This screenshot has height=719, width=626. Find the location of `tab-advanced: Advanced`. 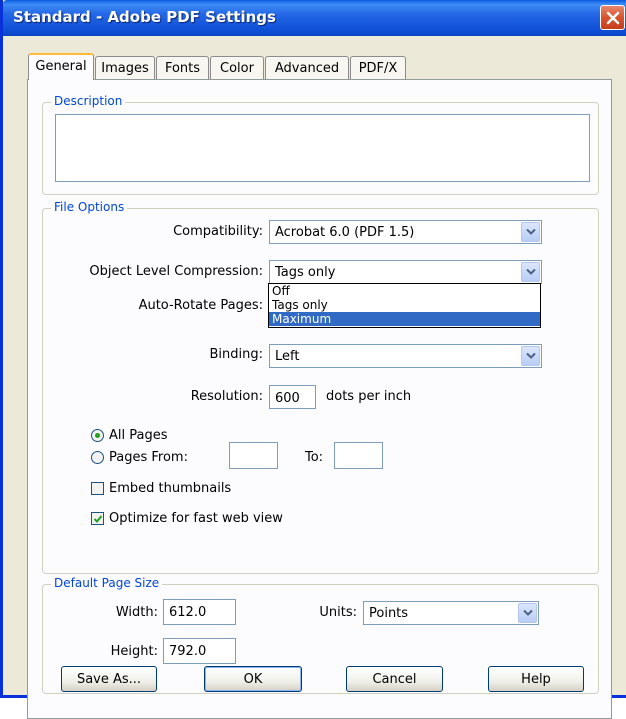

tab-advanced: Advanced is located at coordinates (307, 67).